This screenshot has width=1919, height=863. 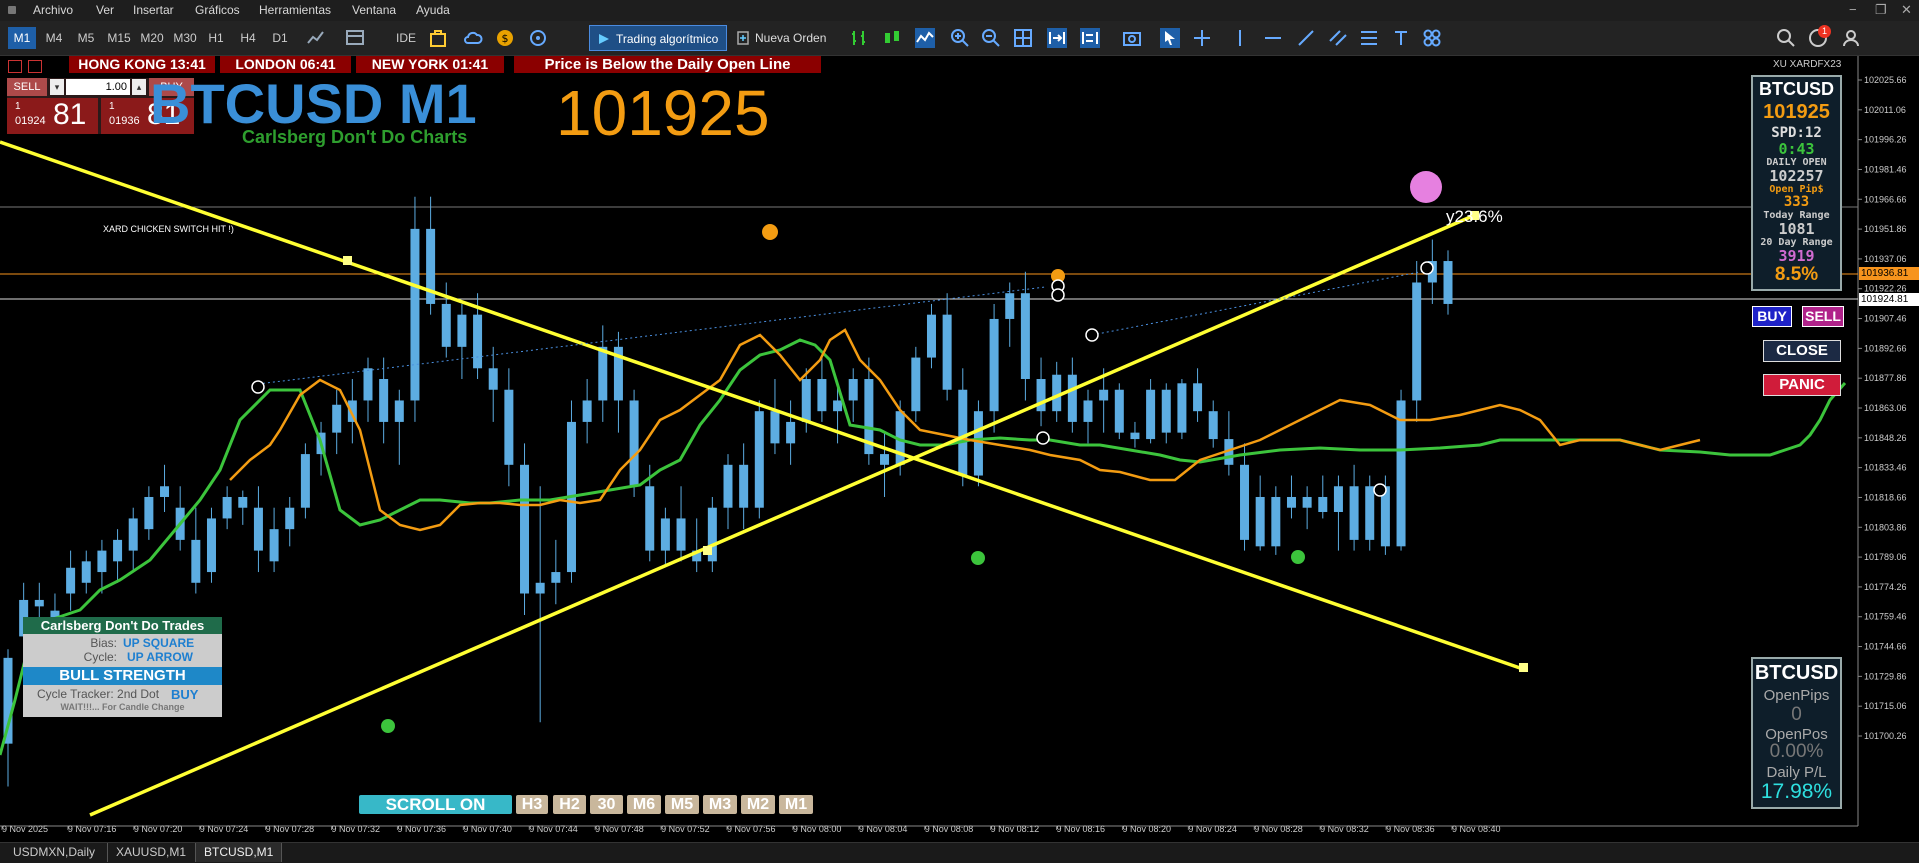 What do you see at coordinates (1369, 38) in the screenshot?
I see `fibonacci-icon` at bounding box center [1369, 38].